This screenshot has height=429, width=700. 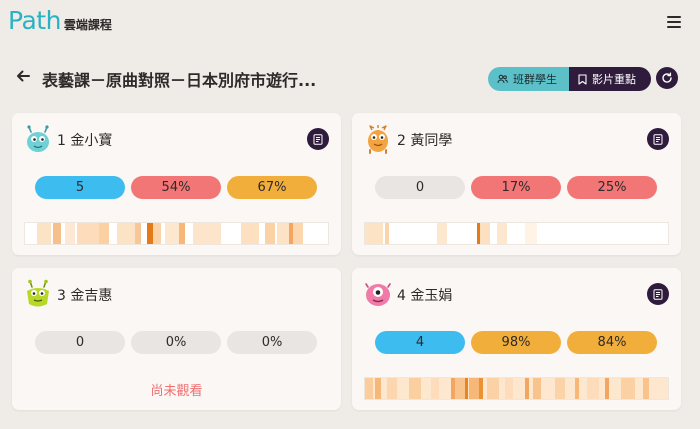 I want to click on stat-pill: 84%, so click(x=612, y=342).